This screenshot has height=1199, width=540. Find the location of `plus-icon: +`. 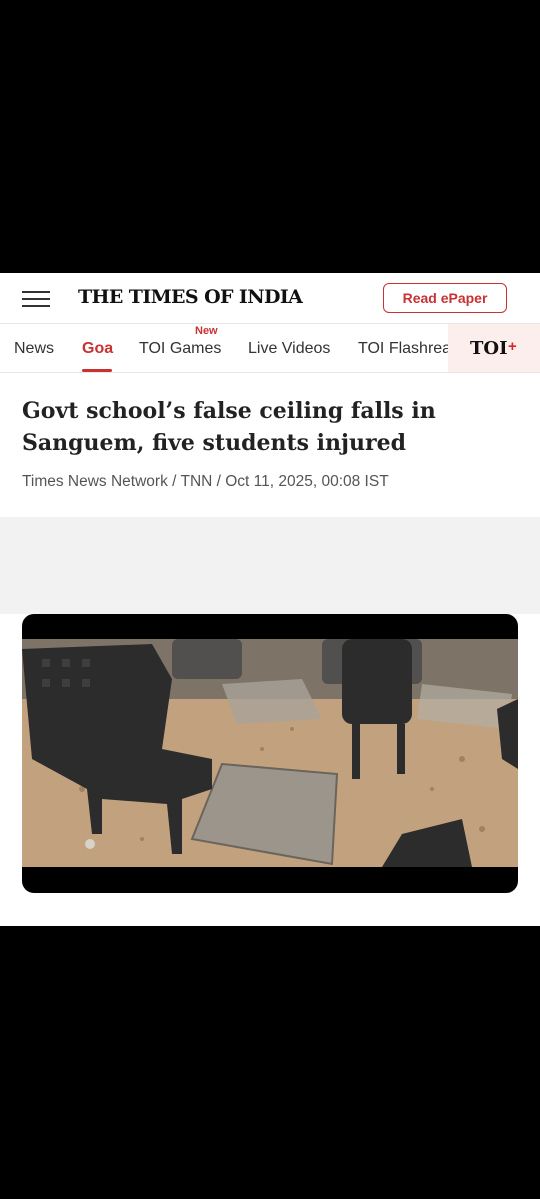

plus-icon: + is located at coordinates (512, 346).